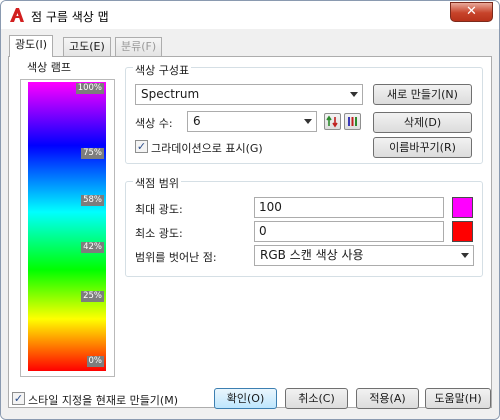 Image resolution: width=500 pixels, height=420 pixels. I want to click on ok-button: 확인(O), so click(245, 398).